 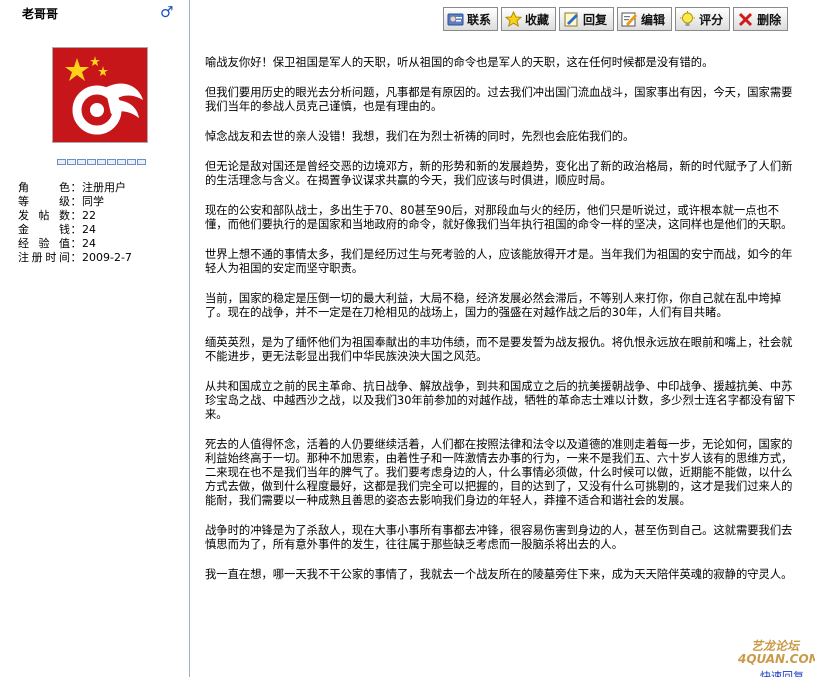 I want to click on favorite-label: 收藏, so click(x=537, y=19).